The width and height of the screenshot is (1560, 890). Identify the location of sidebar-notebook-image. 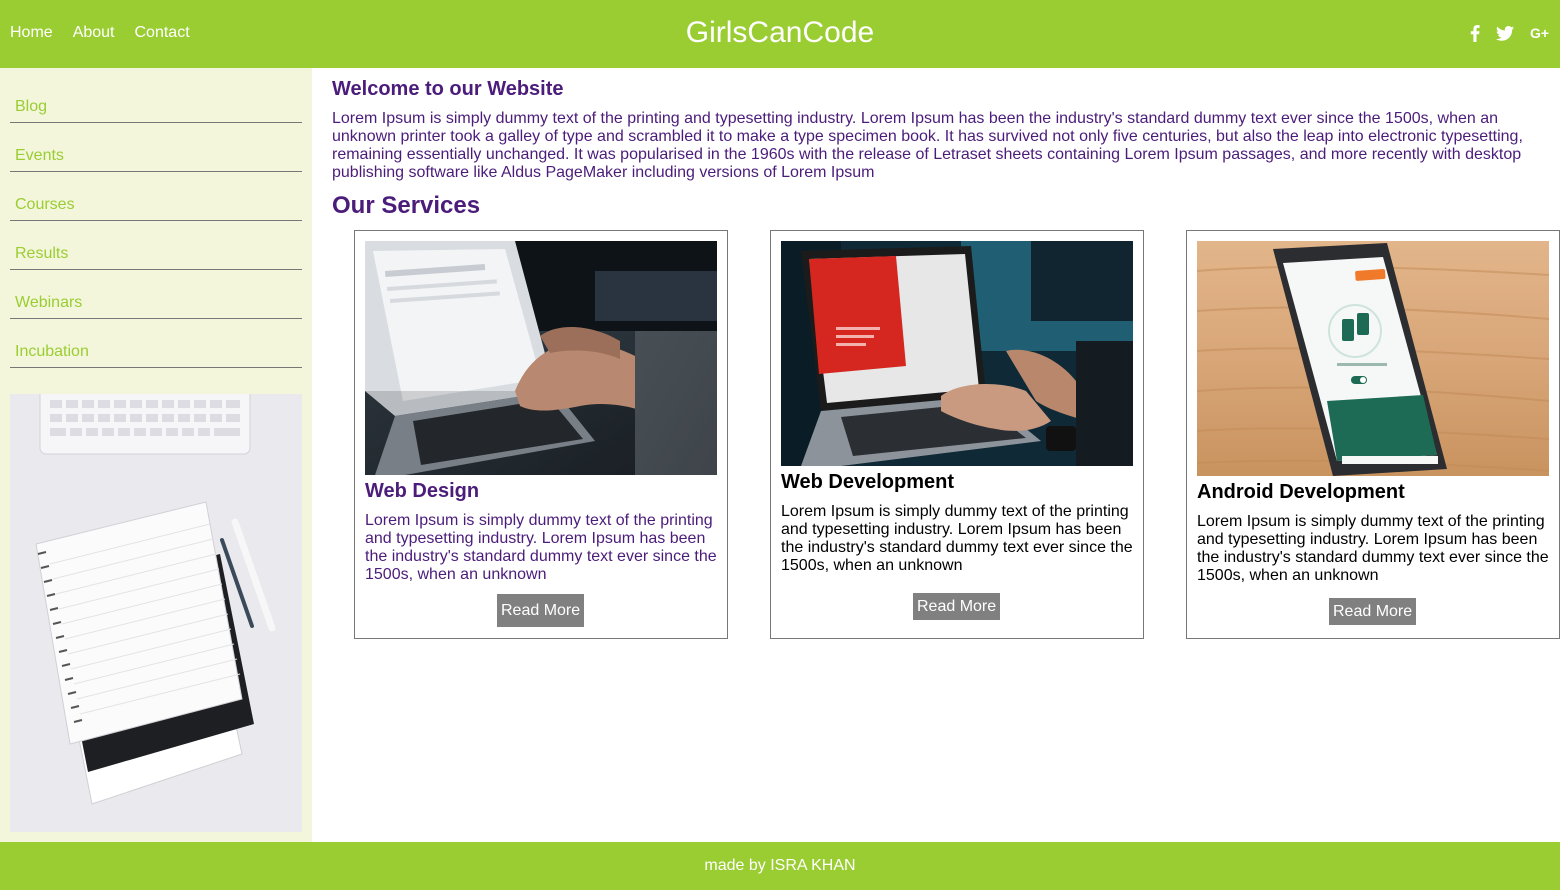
(156, 613).